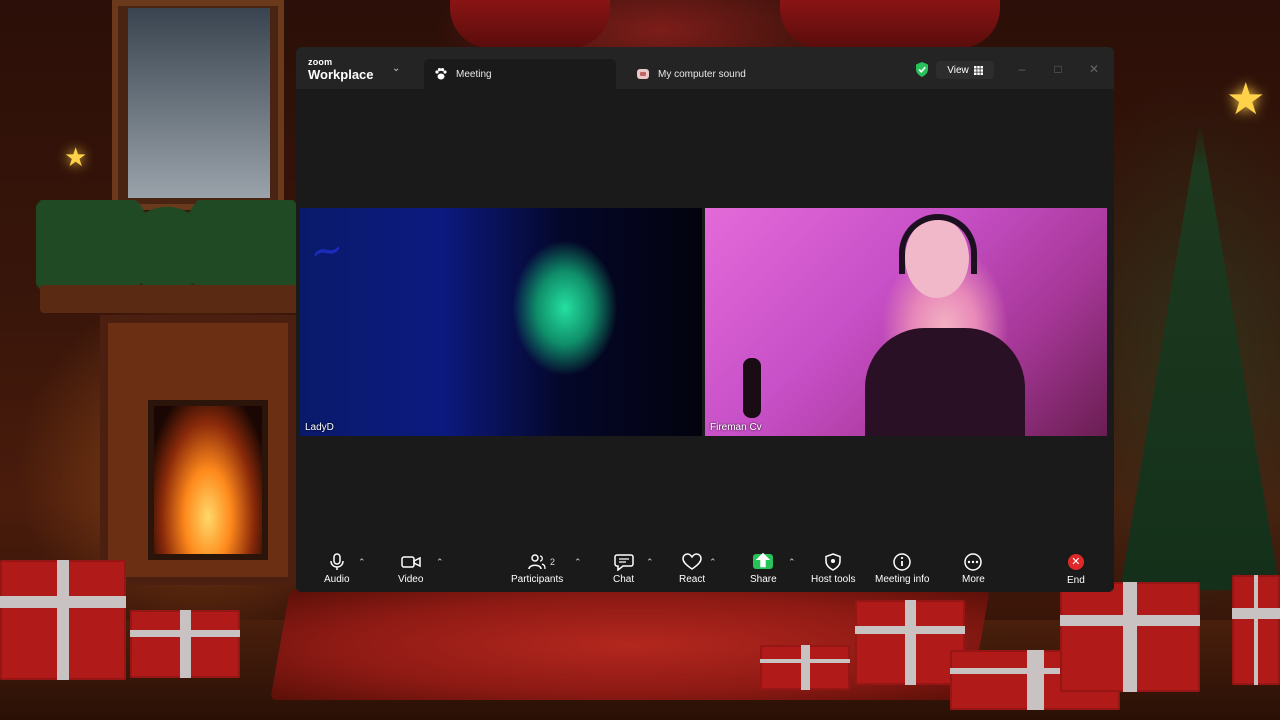 The height and width of the screenshot is (720, 1280). I want to click on headphones-icon, so click(938, 244).